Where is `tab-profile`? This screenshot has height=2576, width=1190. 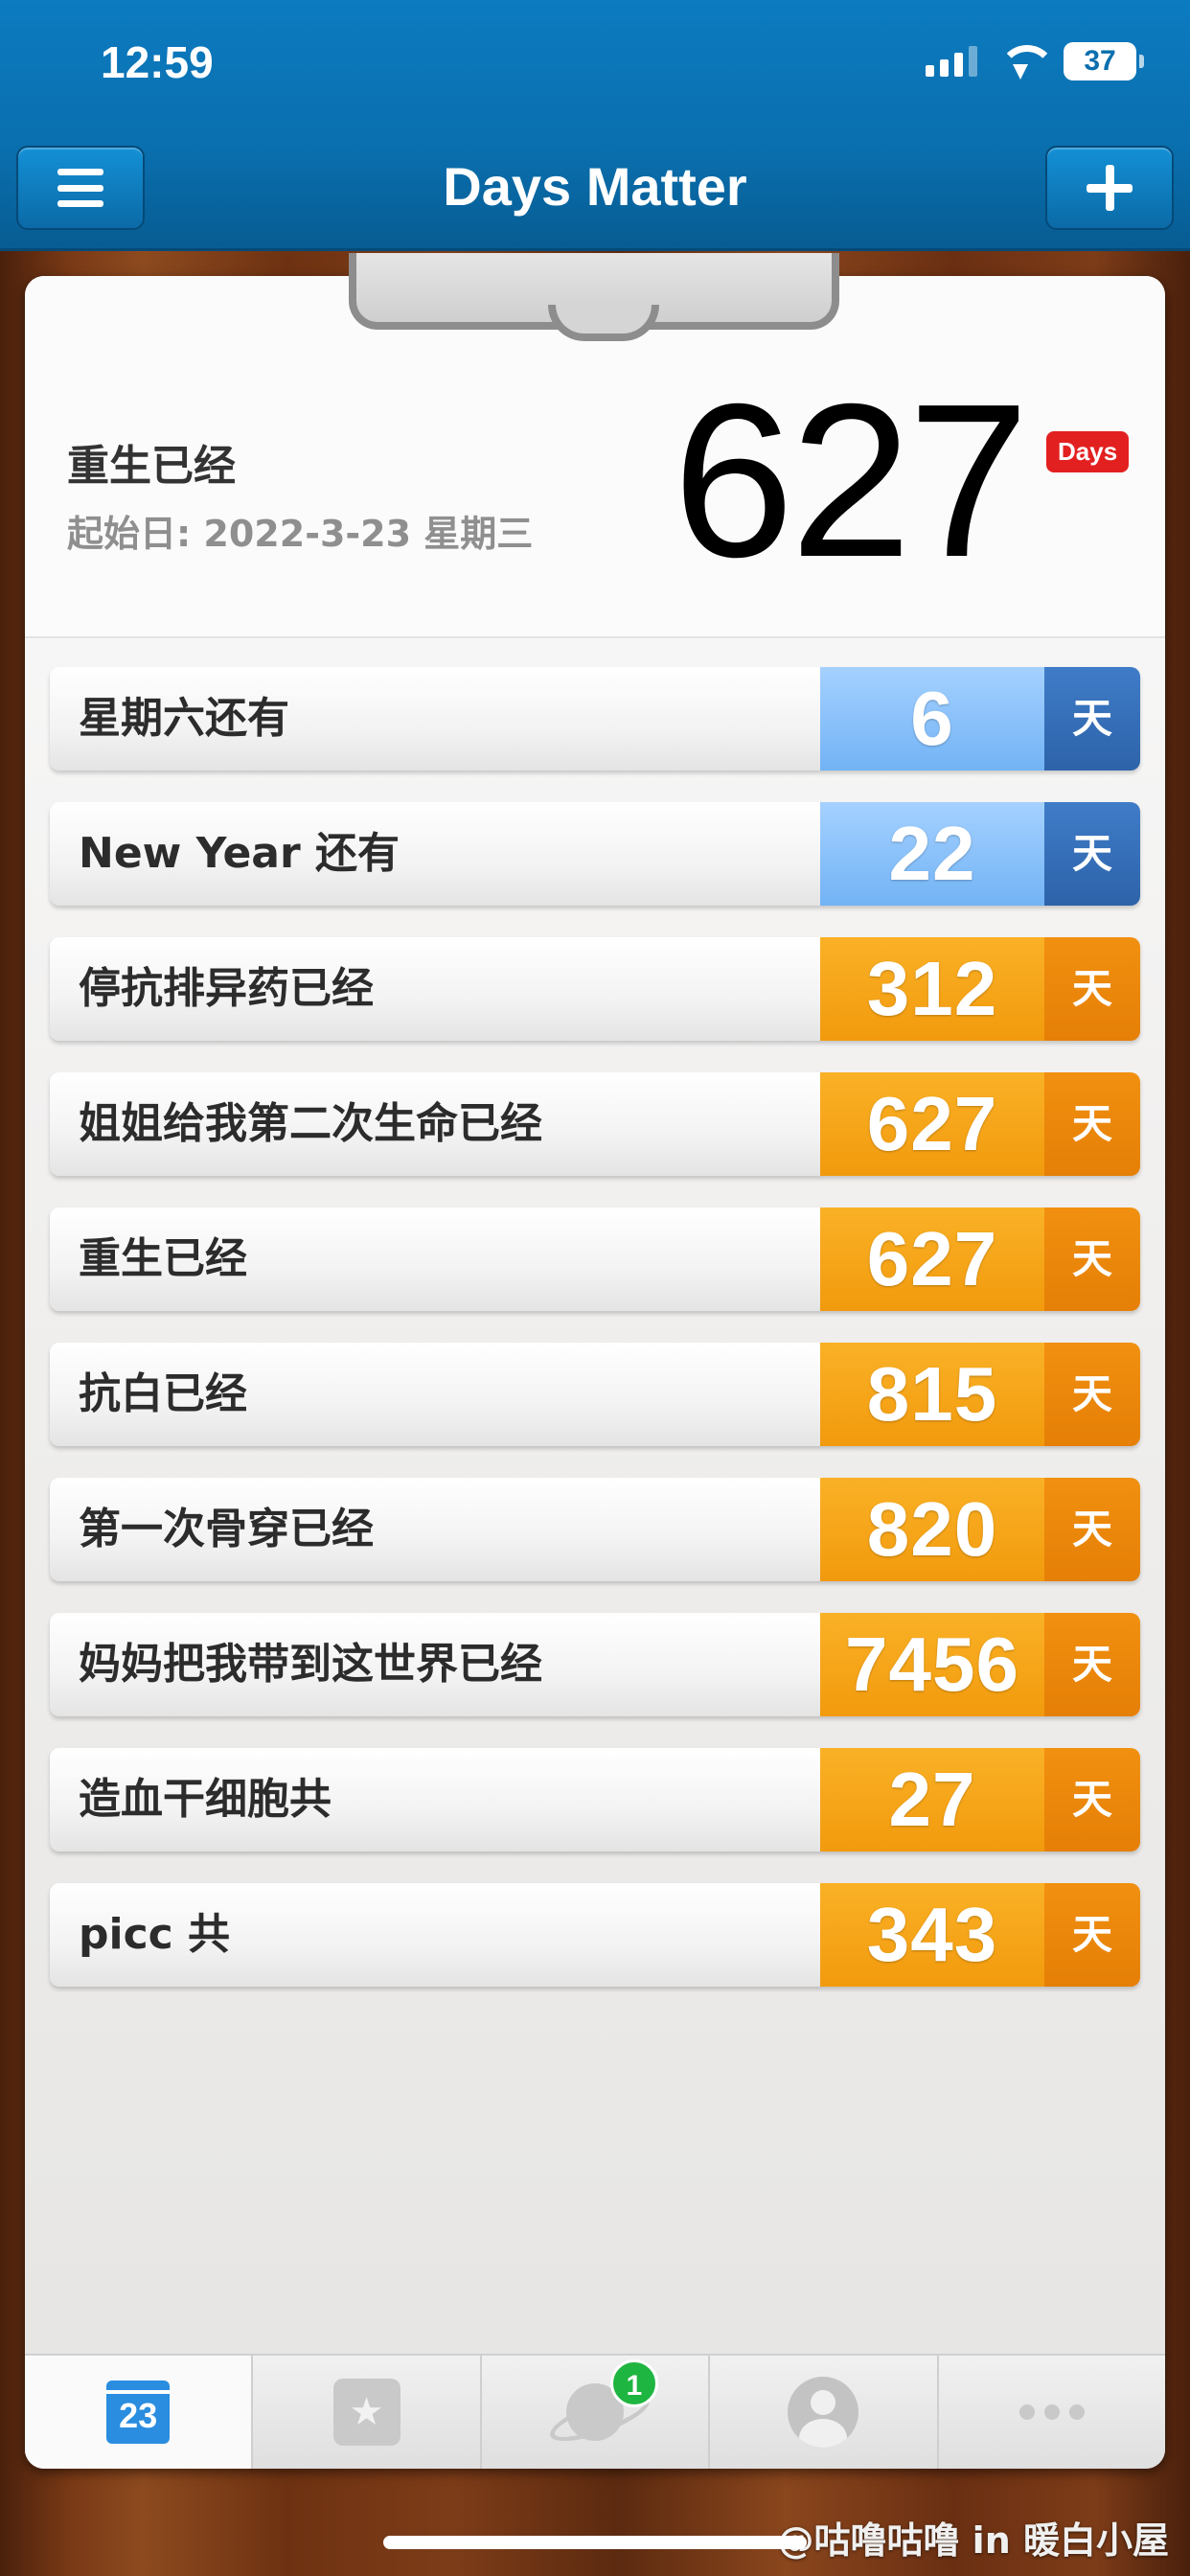 tab-profile is located at coordinates (825, 2412).